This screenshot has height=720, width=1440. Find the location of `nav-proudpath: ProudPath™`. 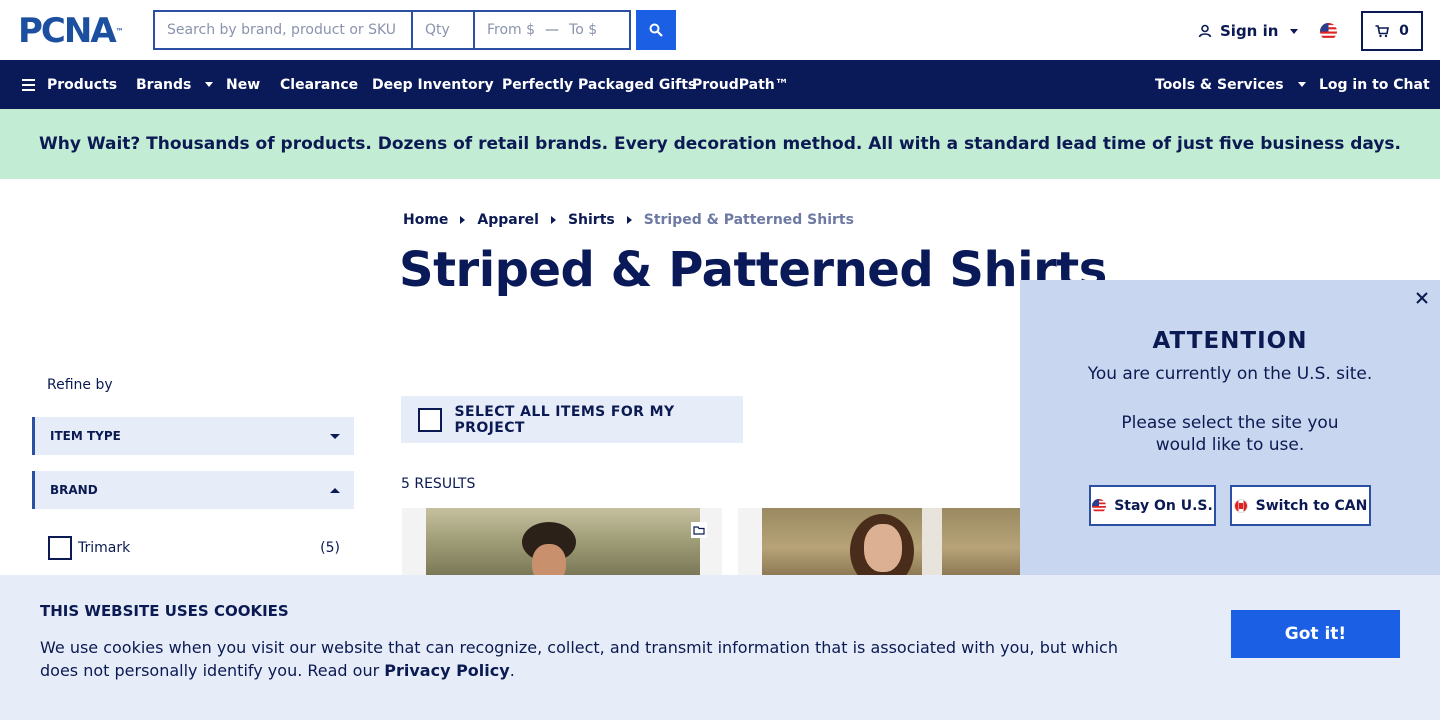

nav-proudpath: ProudPath™ is located at coordinates (740, 84).